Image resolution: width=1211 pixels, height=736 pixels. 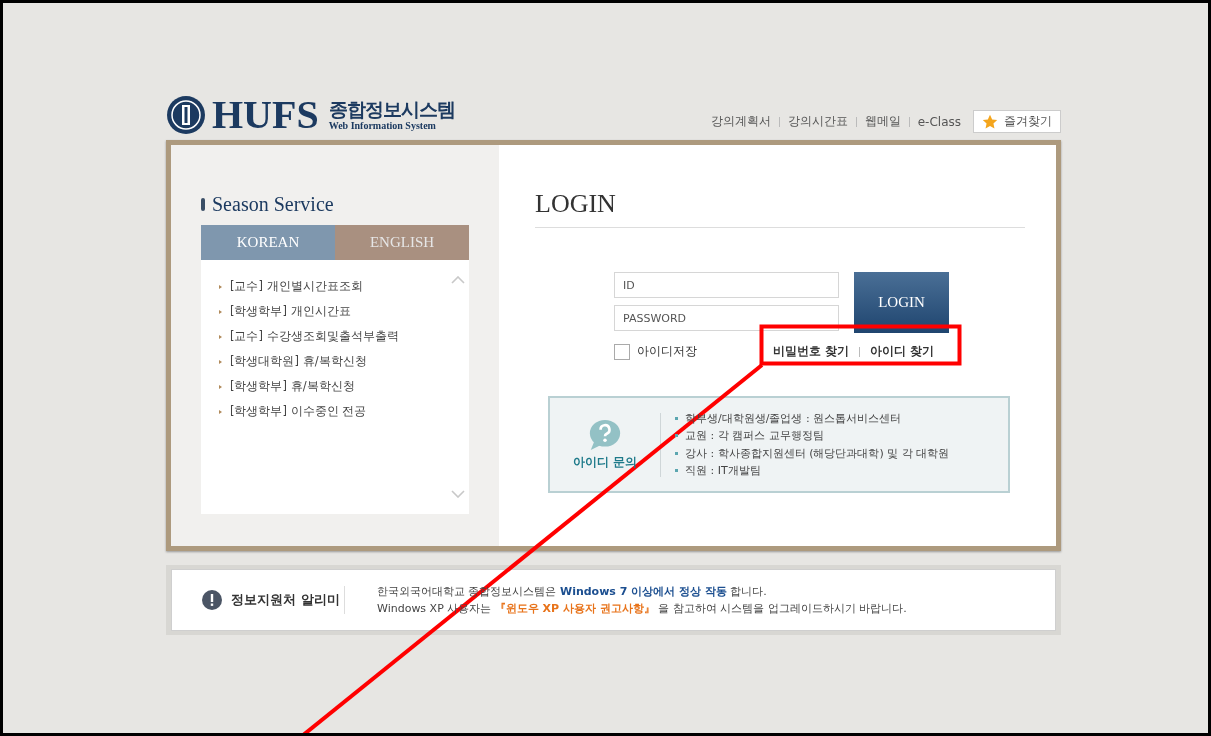 What do you see at coordinates (285, 600) in the screenshot?
I see `notice-title: 정보지원처 알리미` at bounding box center [285, 600].